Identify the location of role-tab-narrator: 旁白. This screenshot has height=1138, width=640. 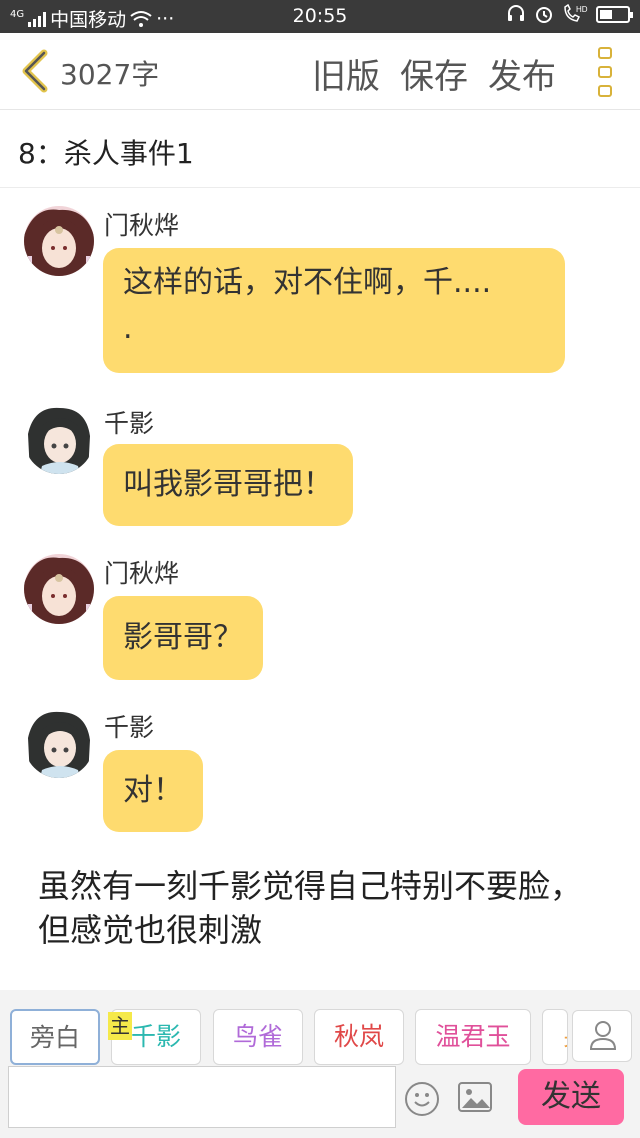
(55, 1037).